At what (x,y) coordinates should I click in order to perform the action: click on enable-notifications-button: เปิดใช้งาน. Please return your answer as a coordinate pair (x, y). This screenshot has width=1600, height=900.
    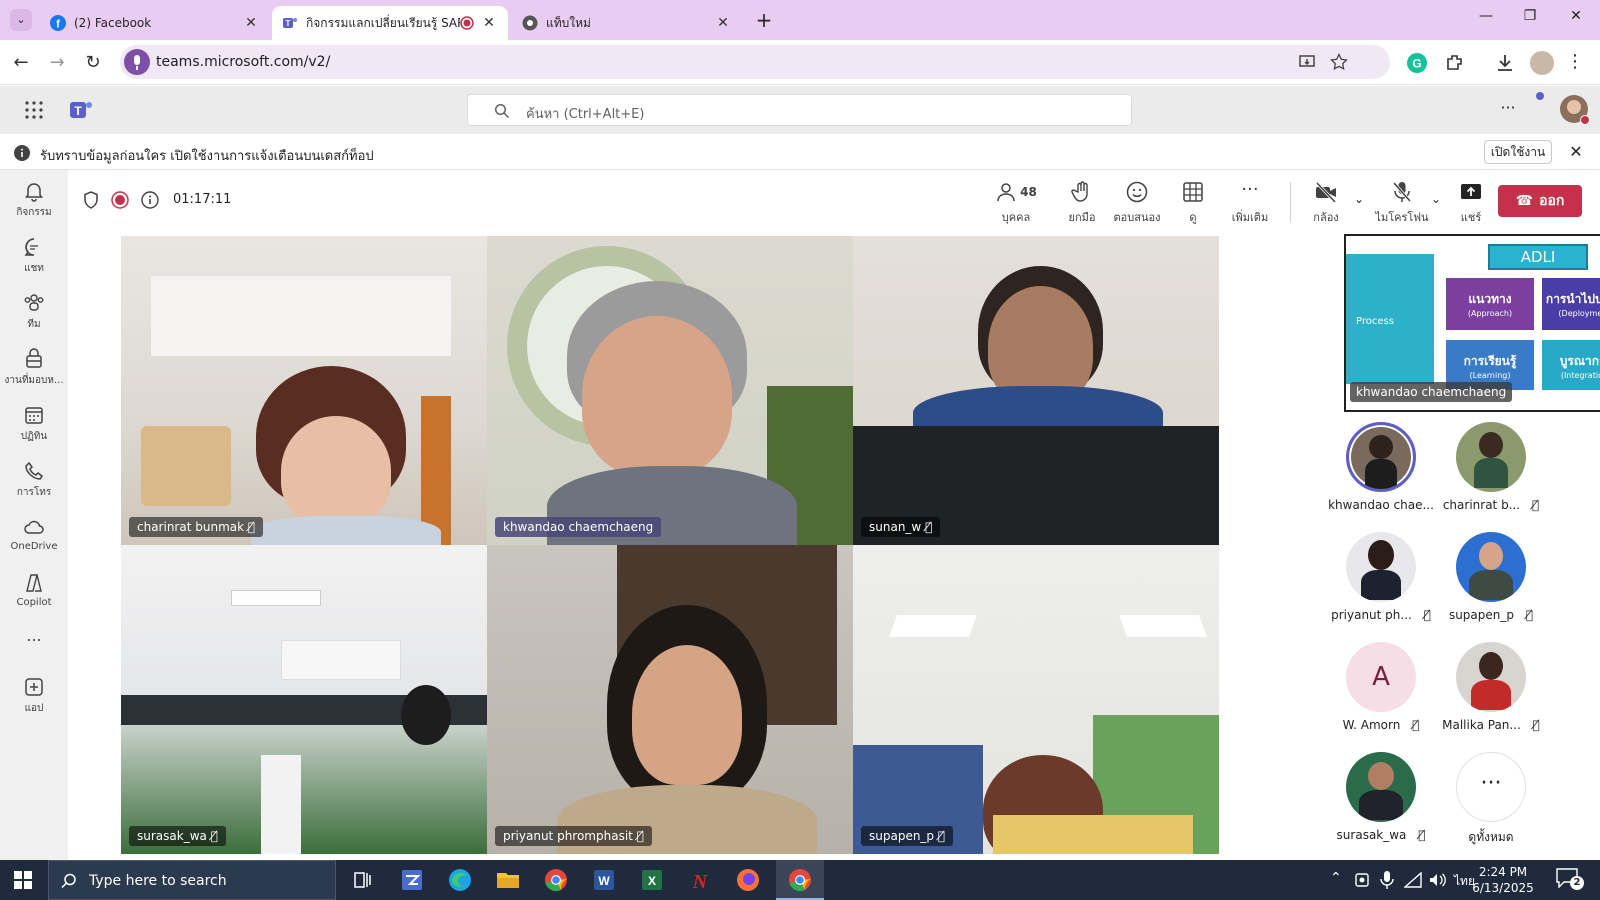
    Looking at the image, I should click on (1518, 152).